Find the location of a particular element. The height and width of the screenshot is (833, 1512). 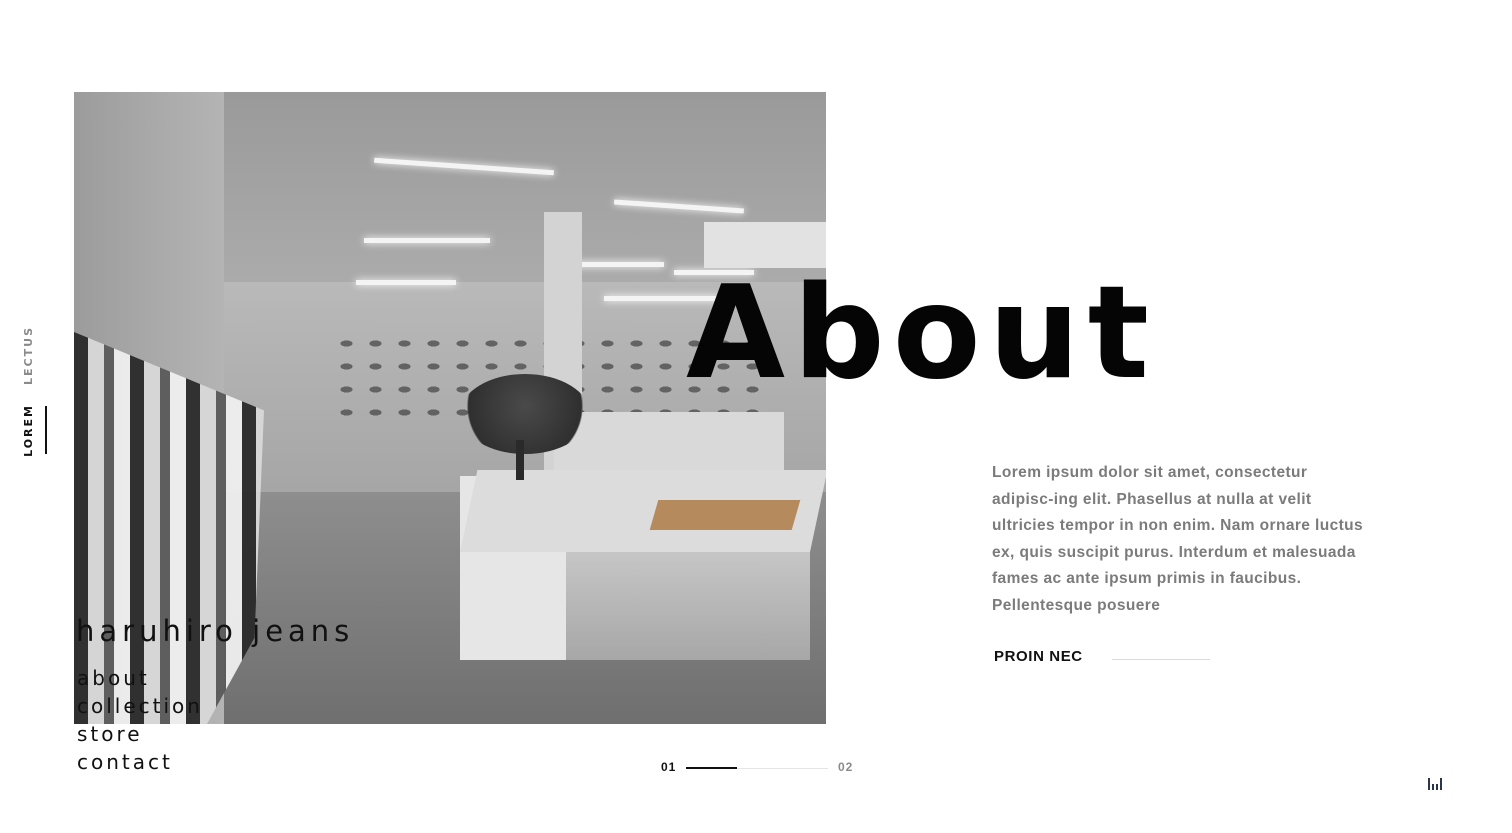

page-title: About is located at coordinates (921, 333).